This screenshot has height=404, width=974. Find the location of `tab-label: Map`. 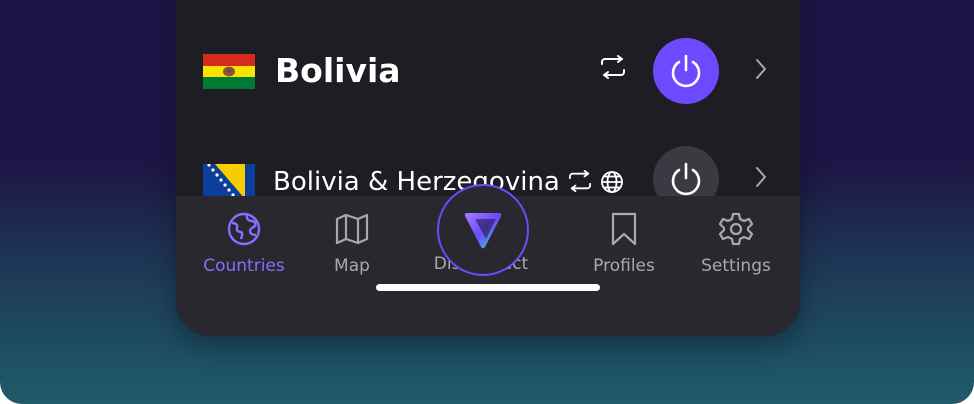

tab-label: Map is located at coordinates (352, 266).